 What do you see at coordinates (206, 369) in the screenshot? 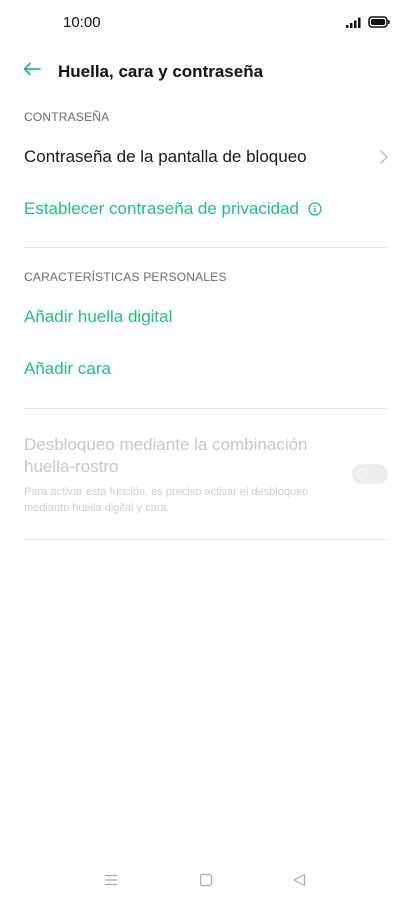
I see `add-face-item: Añadir cara` at bounding box center [206, 369].